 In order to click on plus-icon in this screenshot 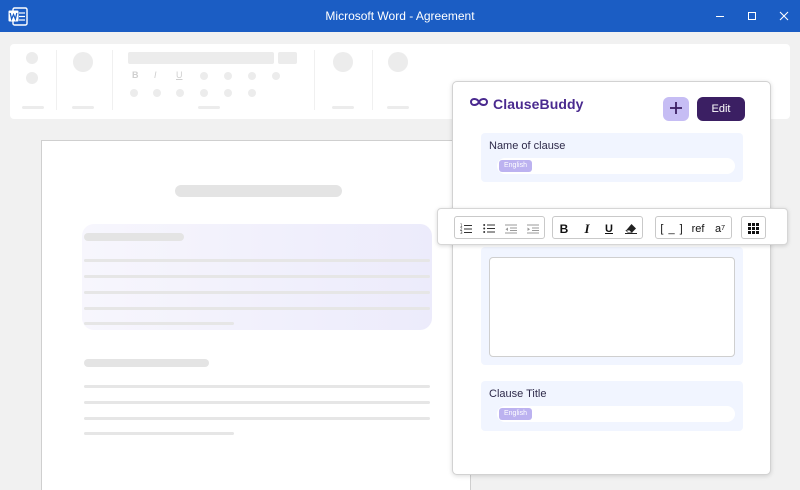, I will do `click(676, 109)`.